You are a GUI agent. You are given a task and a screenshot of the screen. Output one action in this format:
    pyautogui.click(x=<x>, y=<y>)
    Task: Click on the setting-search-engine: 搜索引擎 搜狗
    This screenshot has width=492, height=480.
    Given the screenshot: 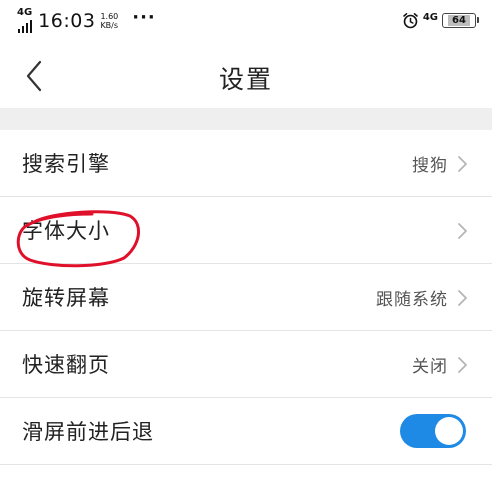 What is the action you would take?
    pyautogui.click(x=246, y=163)
    